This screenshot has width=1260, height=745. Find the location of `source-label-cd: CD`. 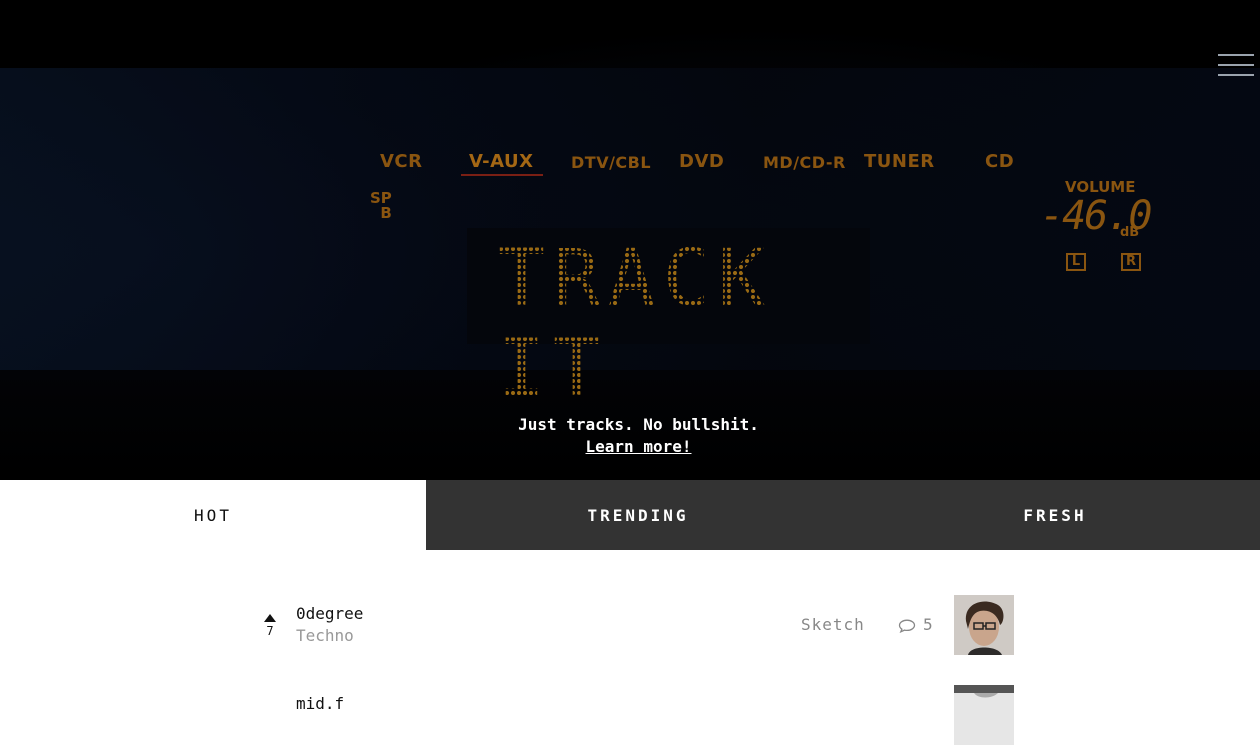

source-label-cd: CD is located at coordinates (1000, 161).